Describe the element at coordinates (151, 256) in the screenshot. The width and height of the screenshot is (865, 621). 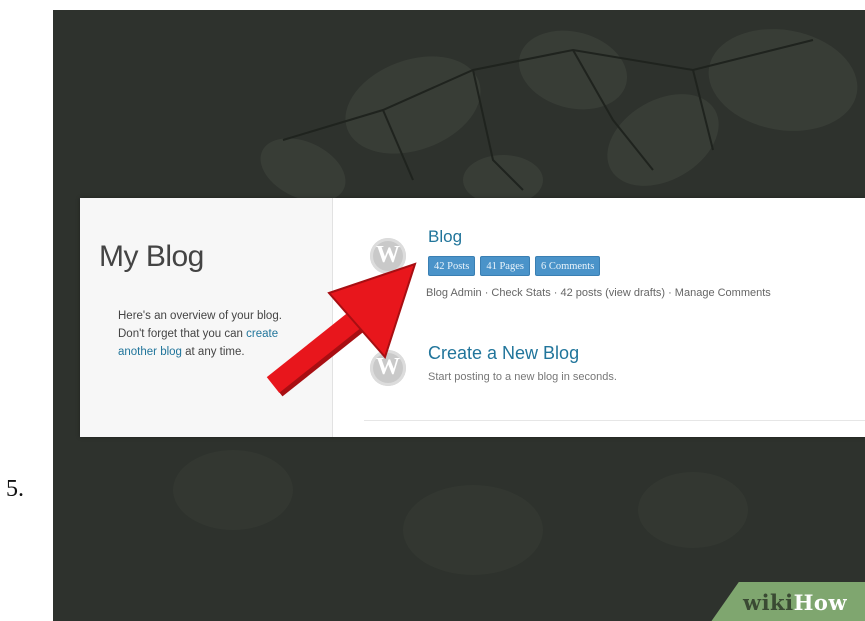
I see `page-title: My Blog` at that location.